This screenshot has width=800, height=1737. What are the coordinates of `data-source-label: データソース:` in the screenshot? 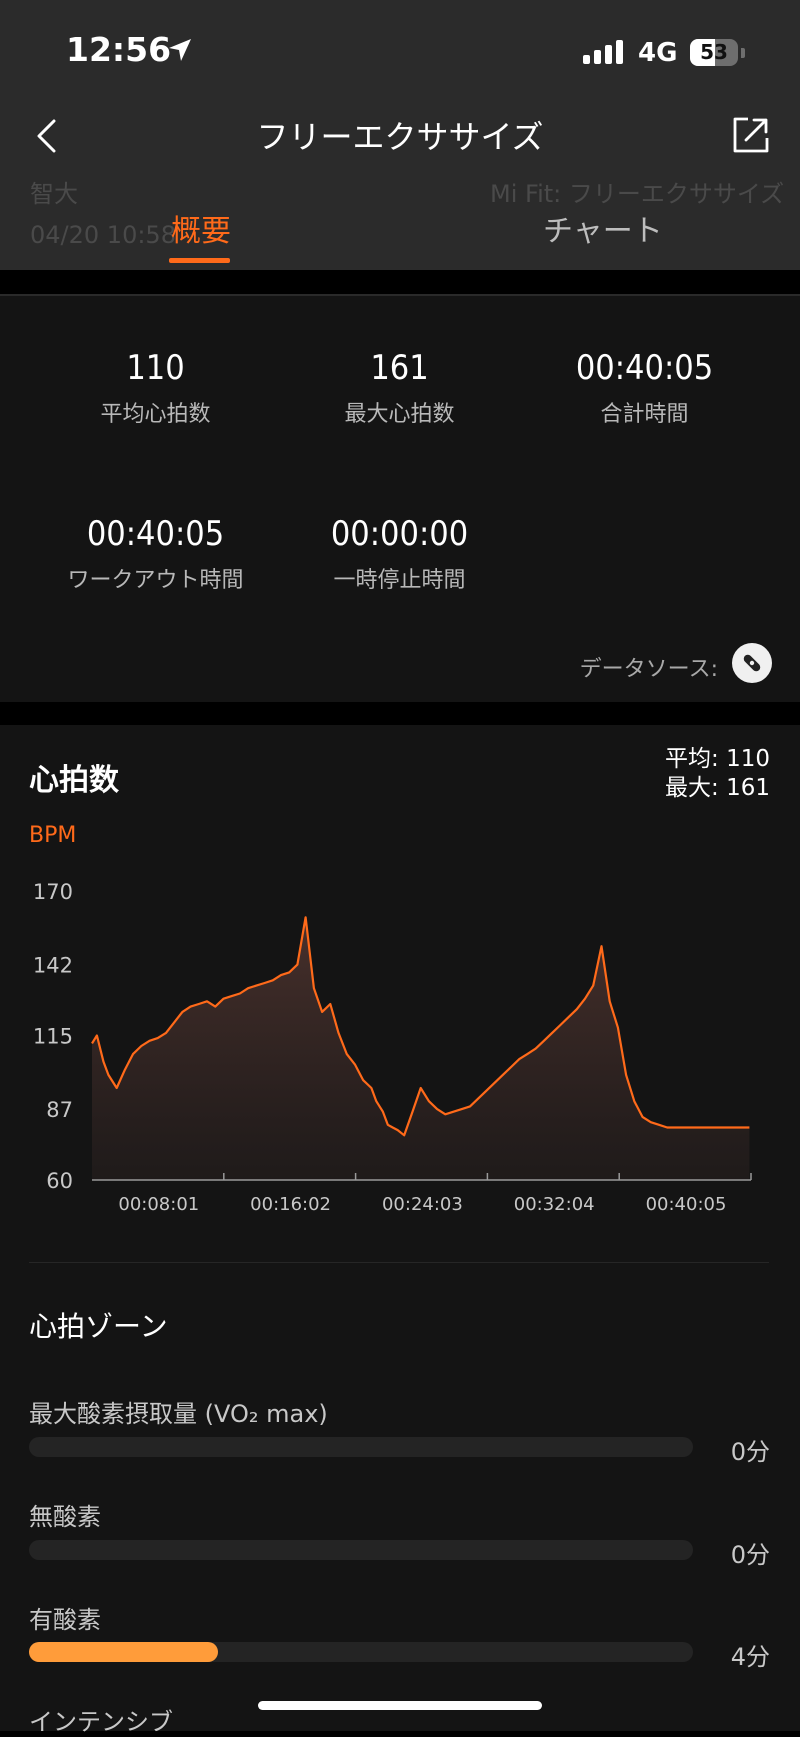 It's located at (648, 669).